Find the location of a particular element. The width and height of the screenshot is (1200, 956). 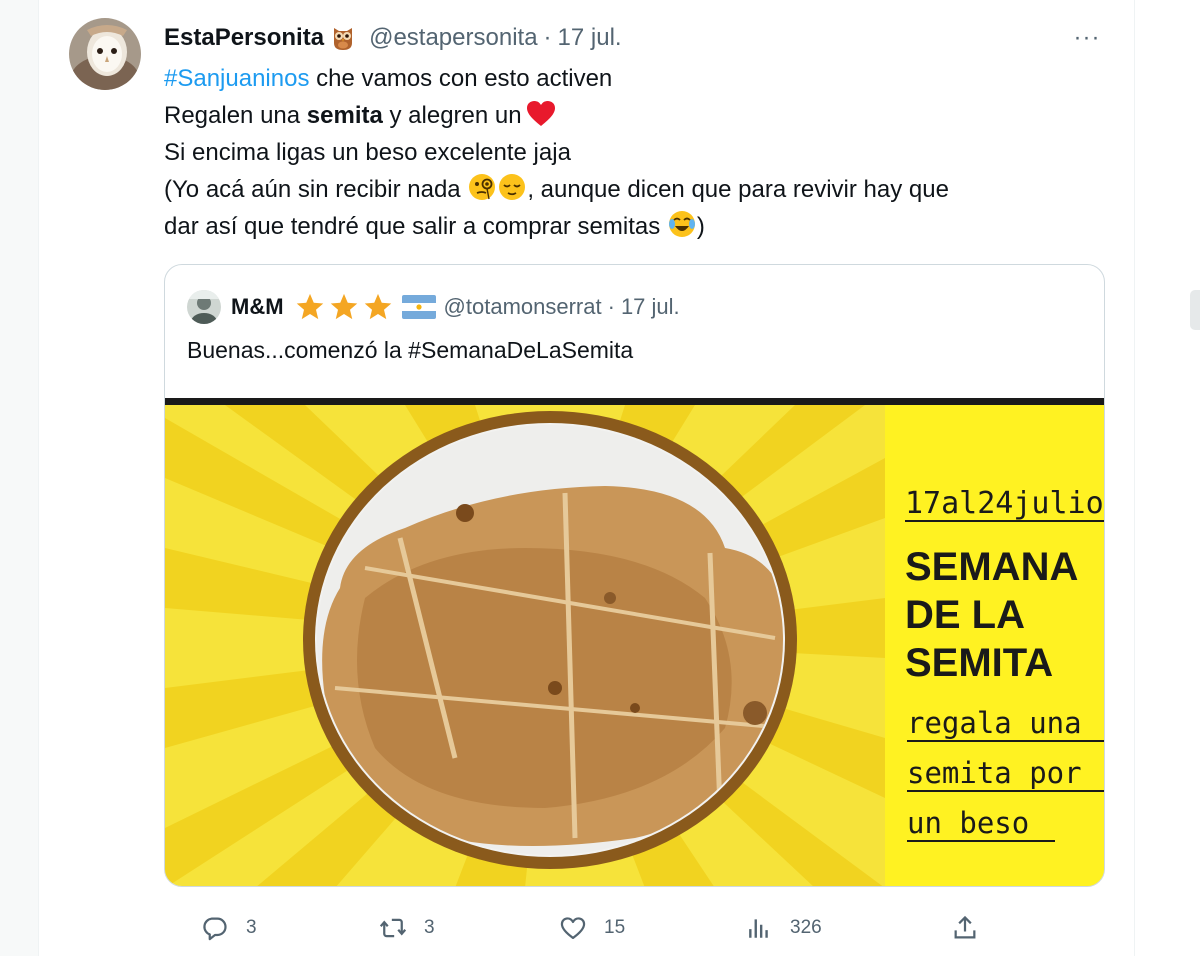

quoted-handle: @totamonserrat is located at coordinates (523, 307).